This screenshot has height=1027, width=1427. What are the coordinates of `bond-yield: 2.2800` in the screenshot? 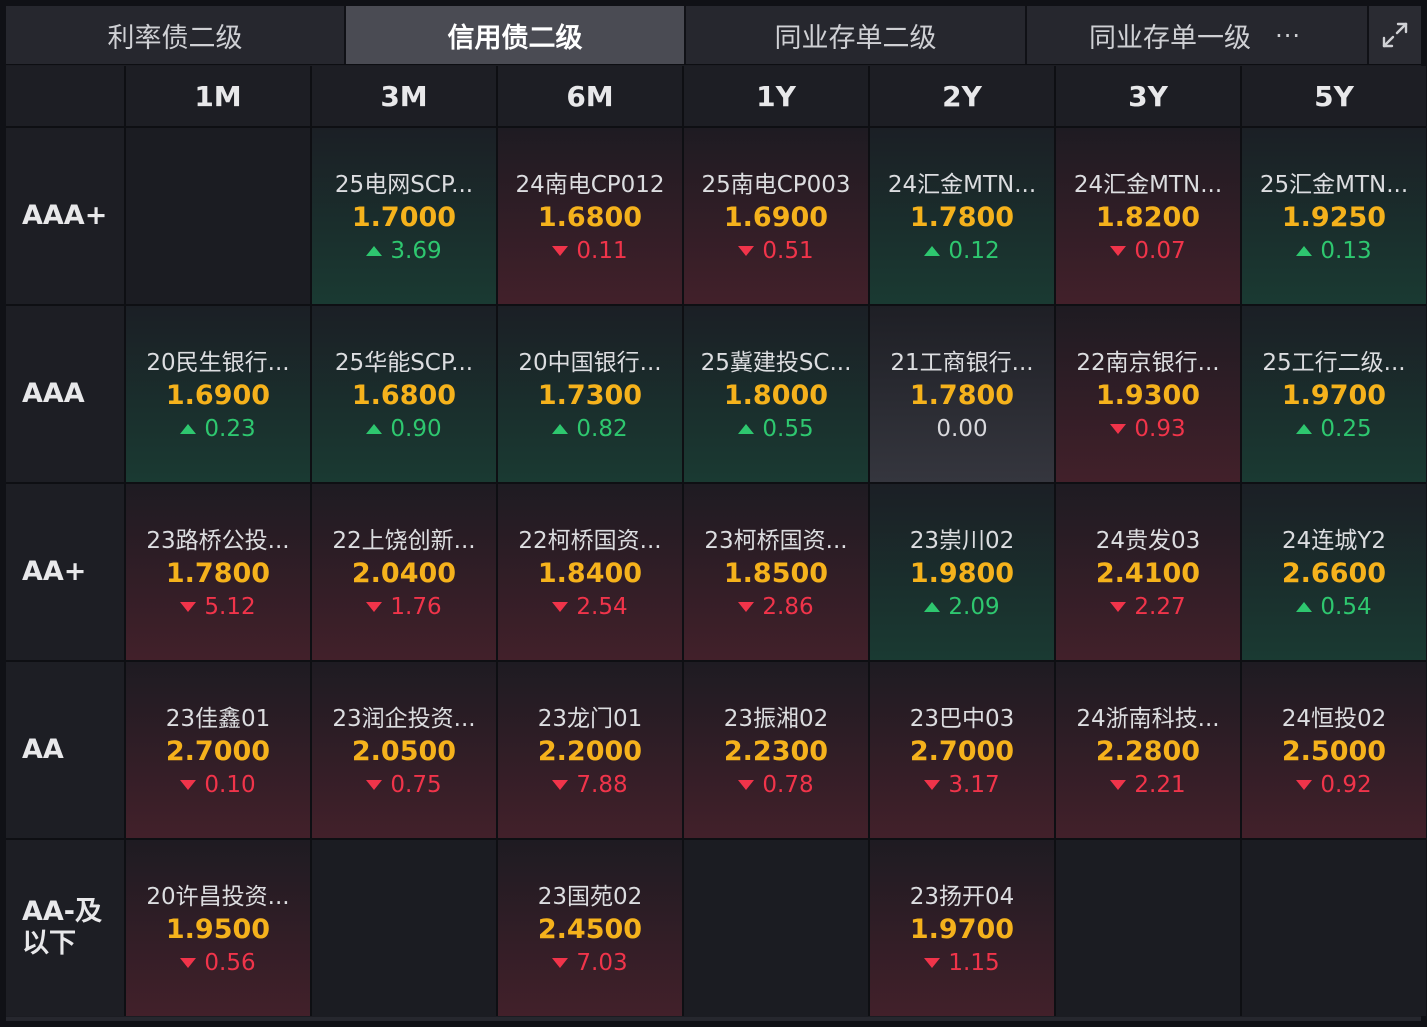 It's located at (1148, 751).